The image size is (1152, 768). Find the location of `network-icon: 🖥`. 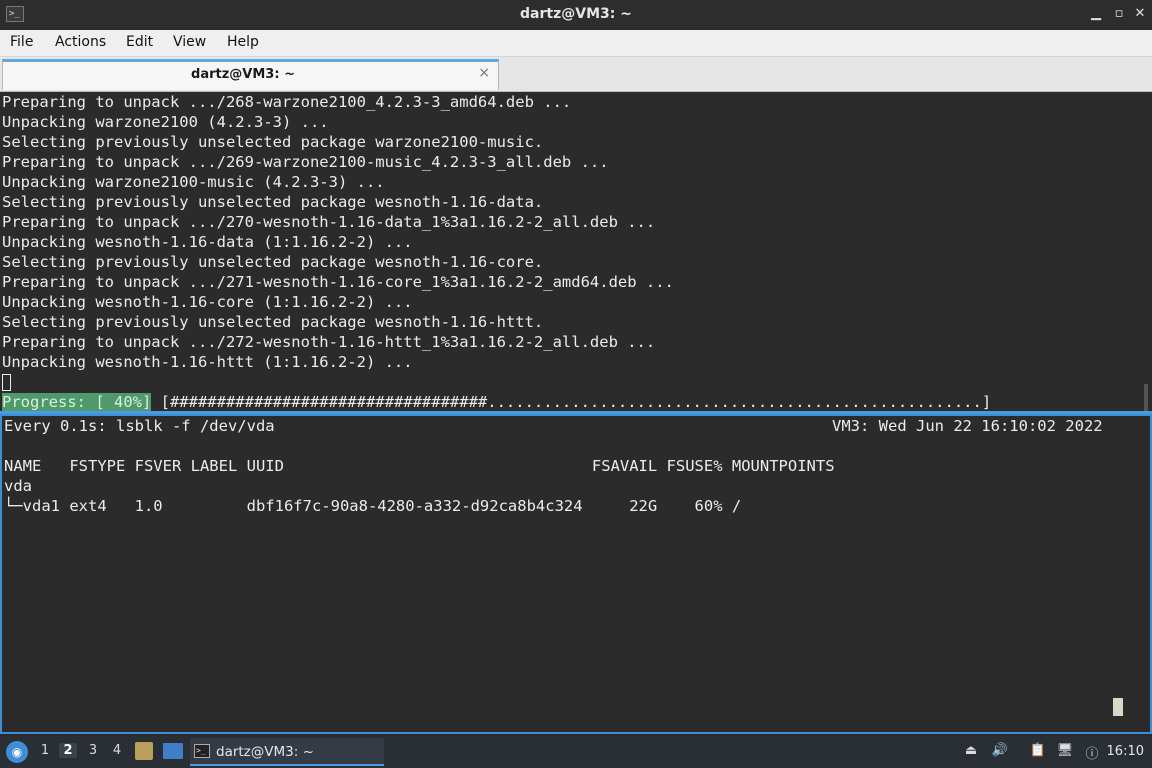

network-icon: 🖥 is located at coordinates (1065, 752).